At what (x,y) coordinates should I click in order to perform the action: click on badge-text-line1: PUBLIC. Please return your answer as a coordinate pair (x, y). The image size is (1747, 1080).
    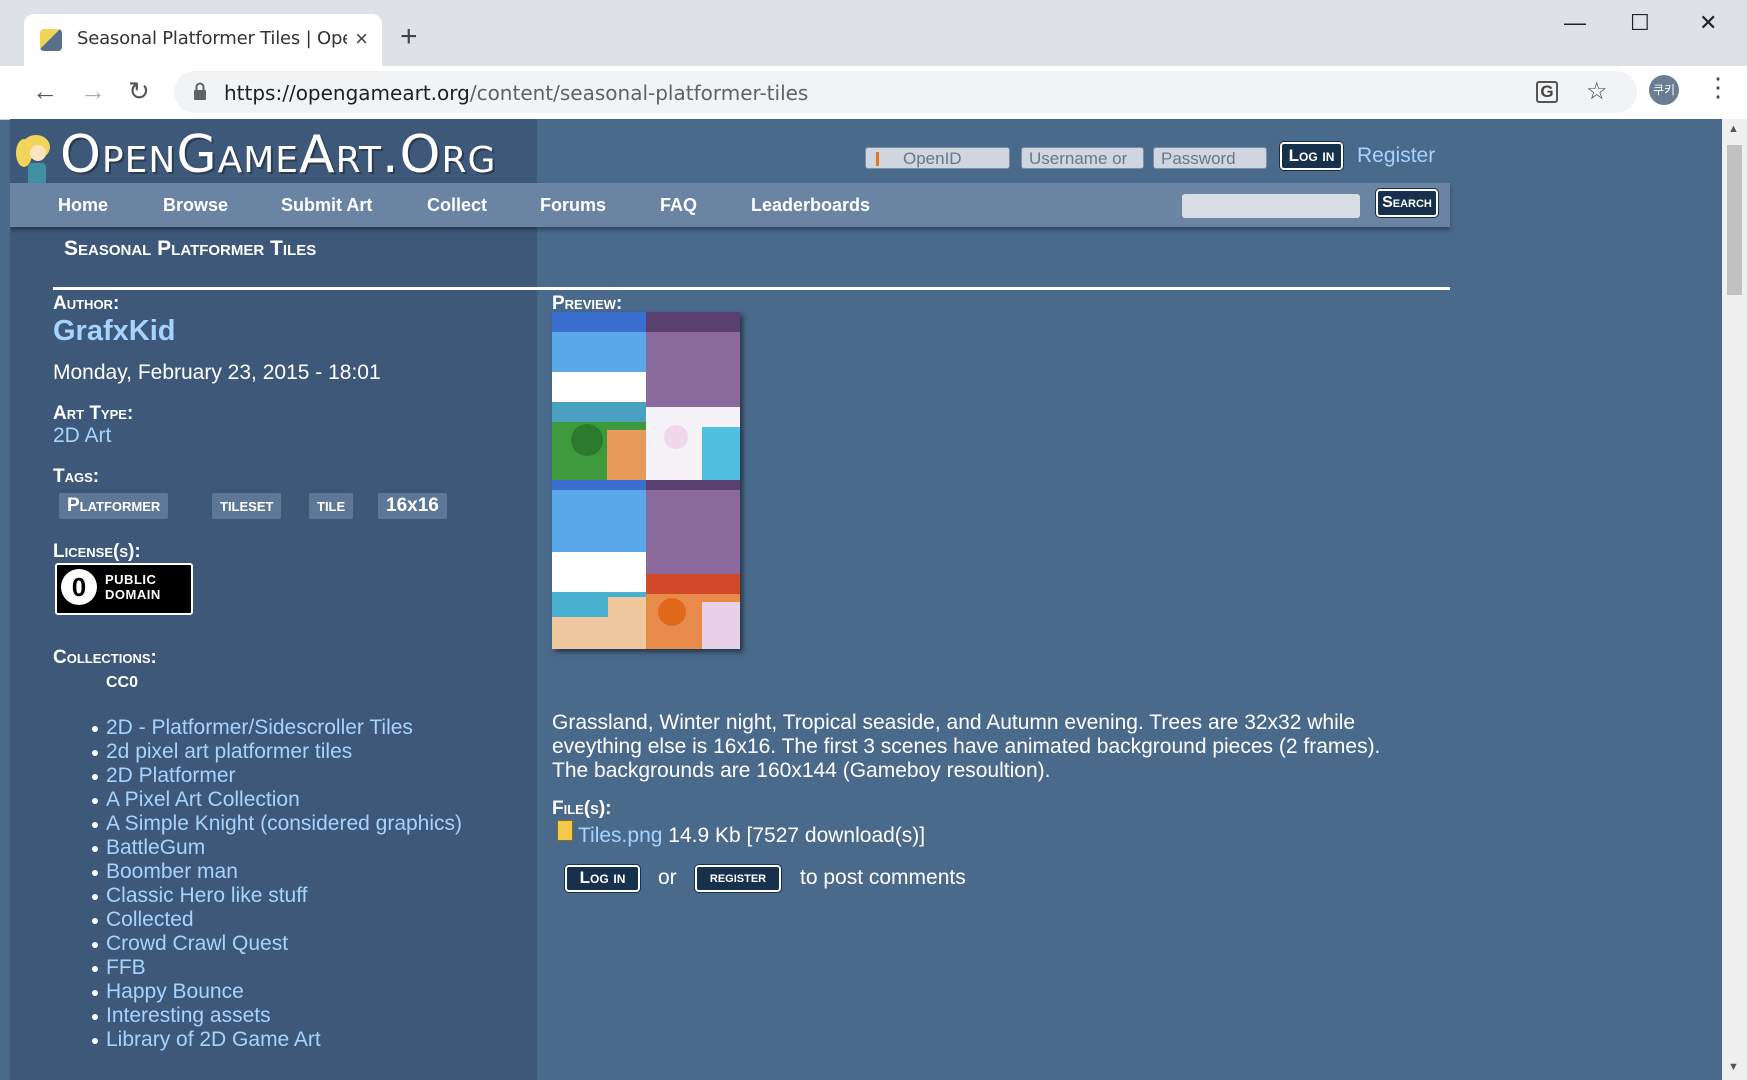
    Looking at the image, I should click on (131, 579).